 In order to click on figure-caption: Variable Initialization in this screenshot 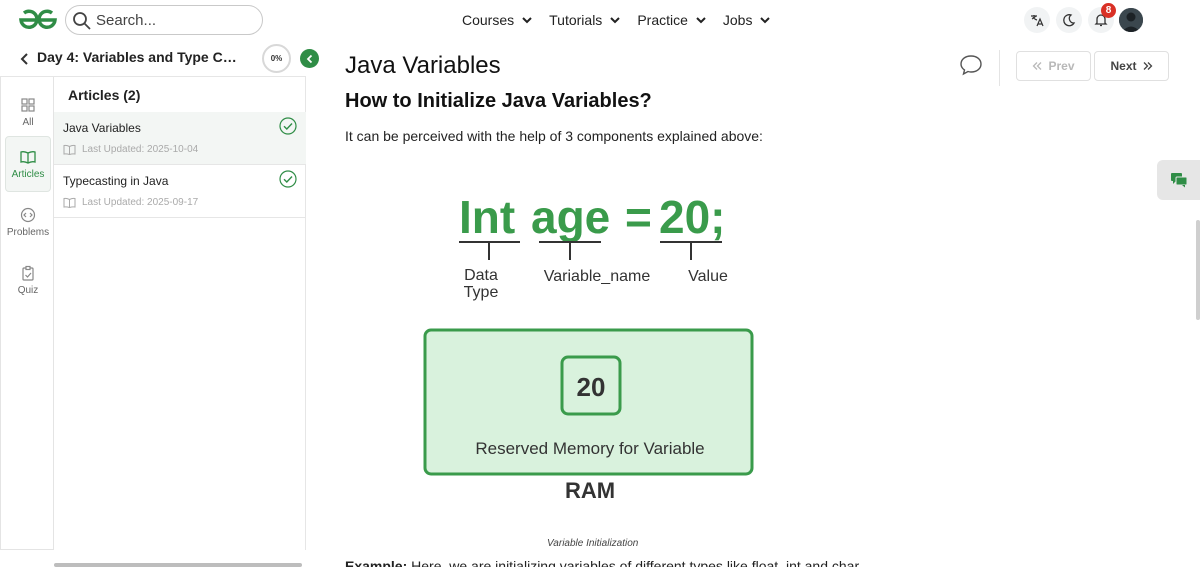, I will do `click(593, 543)`.